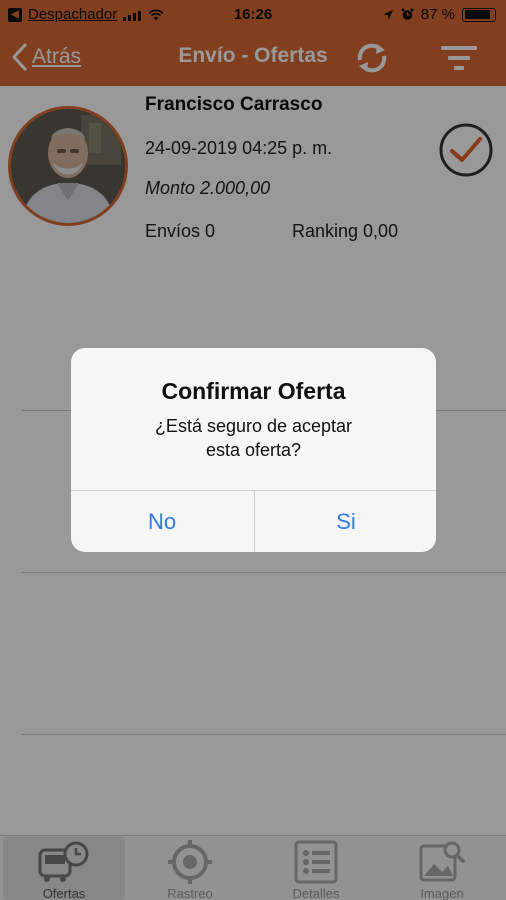 This screenshot has height=900, width=506. What do you see at coordinates (253, 438) in the screenshot?
I see `dialog-message: ¿Está seguro de aceptar esta oferta?` at bounding box center [253, 438].